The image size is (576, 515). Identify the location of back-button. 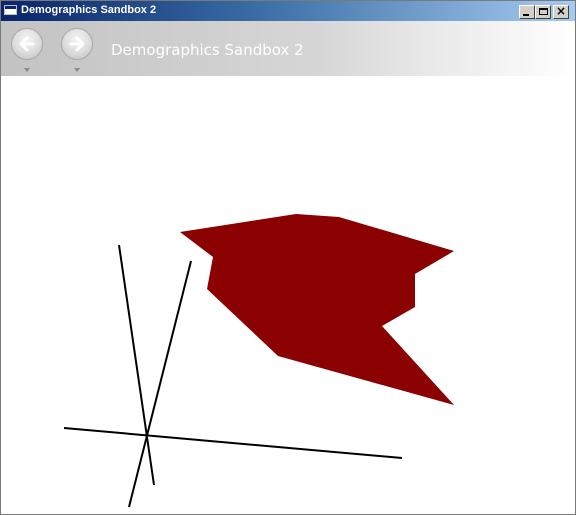
(27, 44).